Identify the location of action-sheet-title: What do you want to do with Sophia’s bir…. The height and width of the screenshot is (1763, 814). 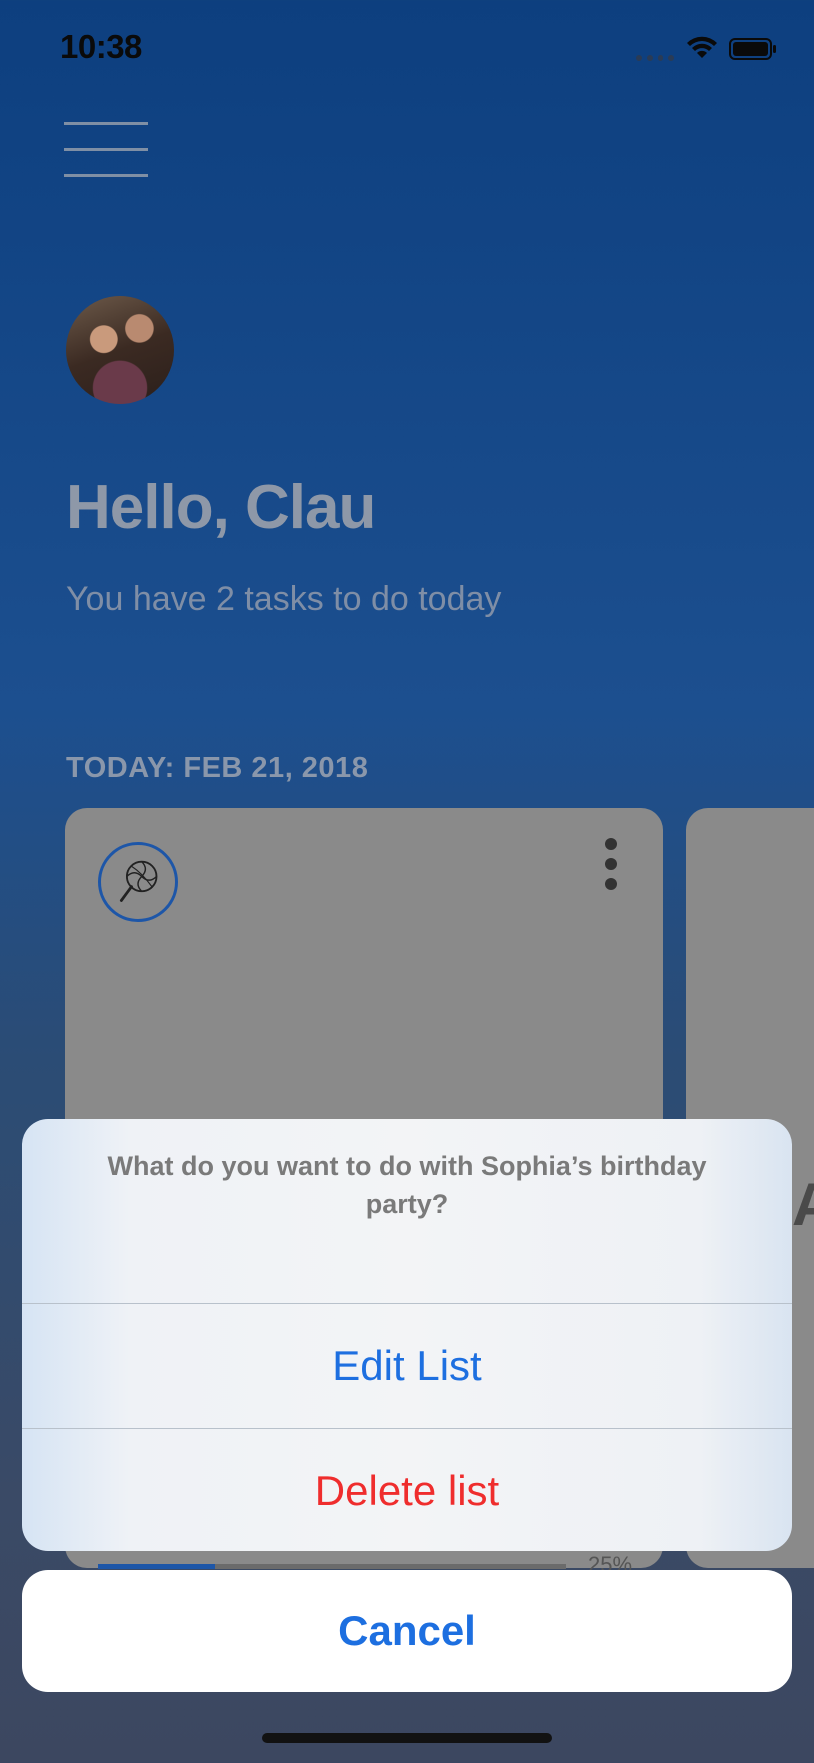
(407, 1185).